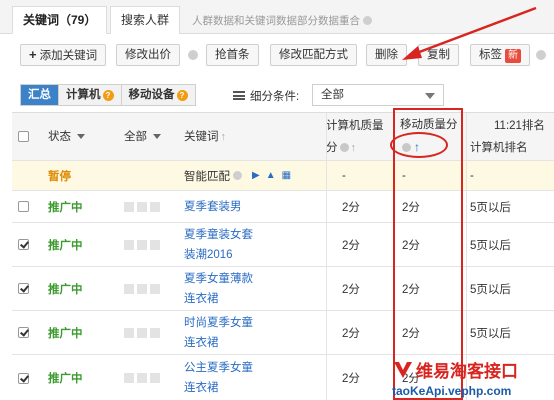  Describe the element at coordinates (145, 20) in the screenshot. I see `tab-search-audience: 搜索人群` at that location.